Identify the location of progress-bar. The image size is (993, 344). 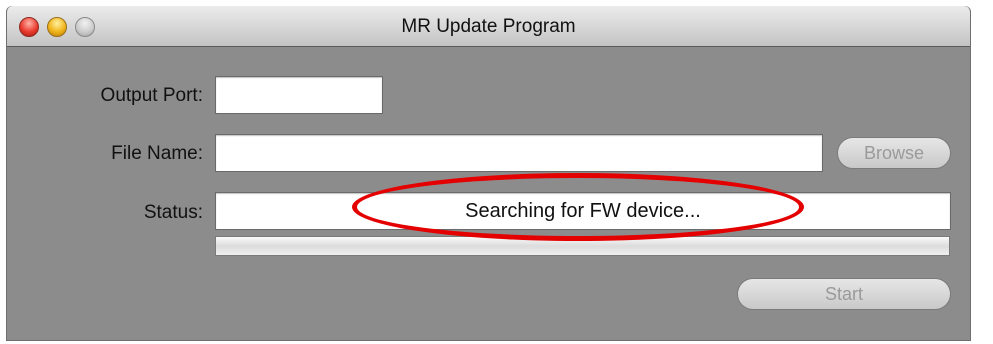
(582, 246).